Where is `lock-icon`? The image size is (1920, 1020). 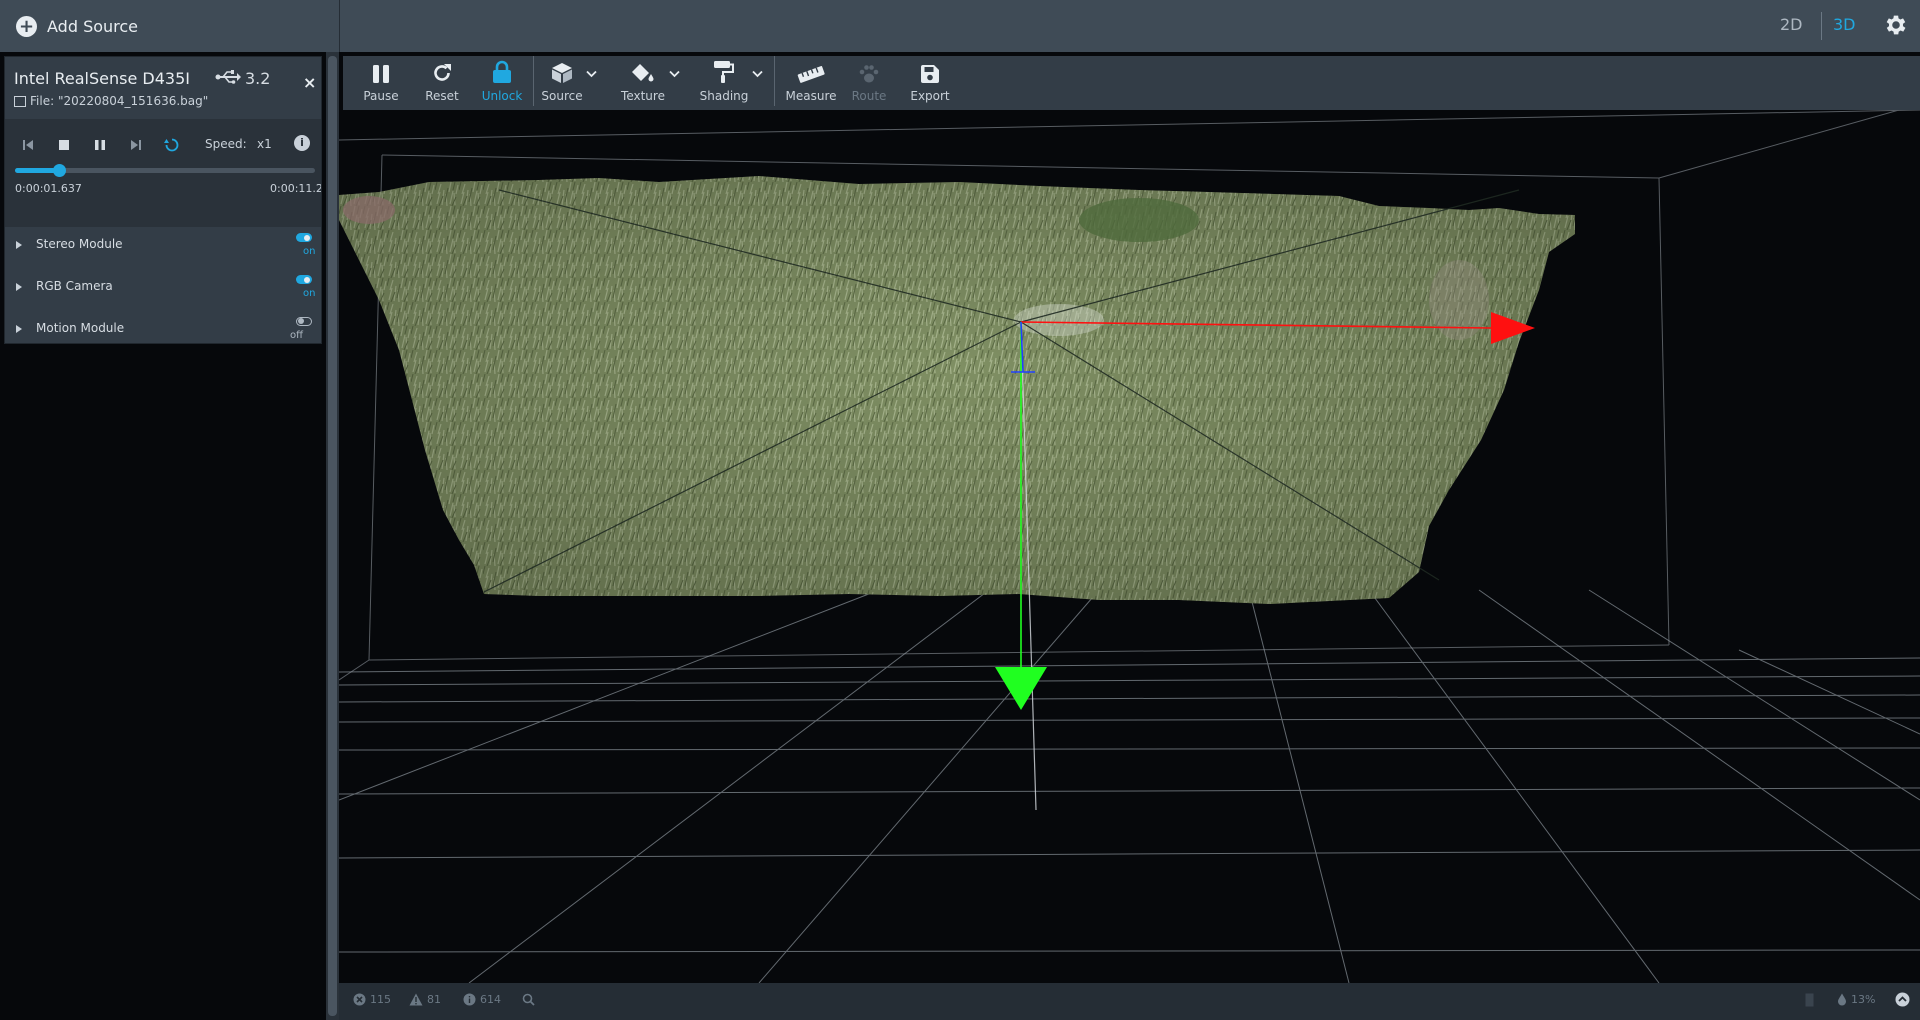 lock-icon is located at coordinates (502, 71).